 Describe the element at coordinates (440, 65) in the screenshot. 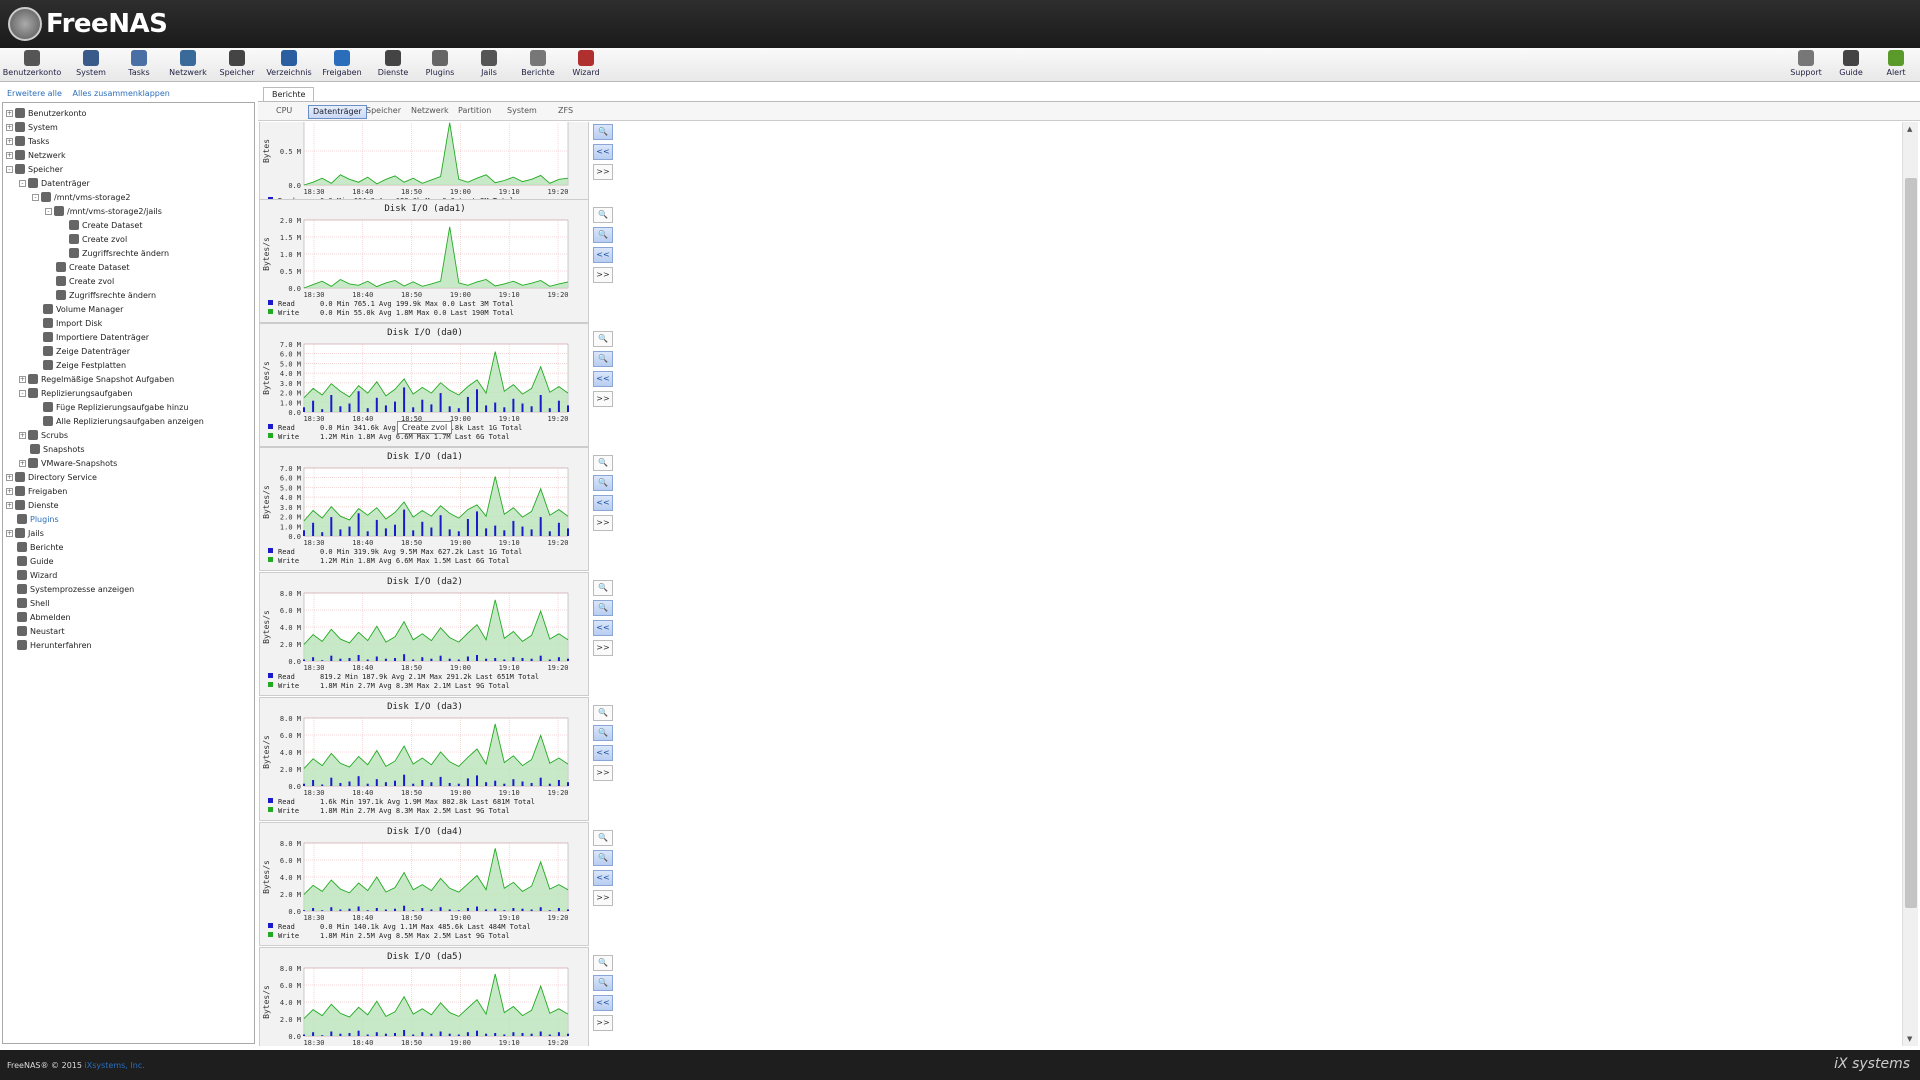

I see `toolbar-plugins-button: Plugins` at that location.